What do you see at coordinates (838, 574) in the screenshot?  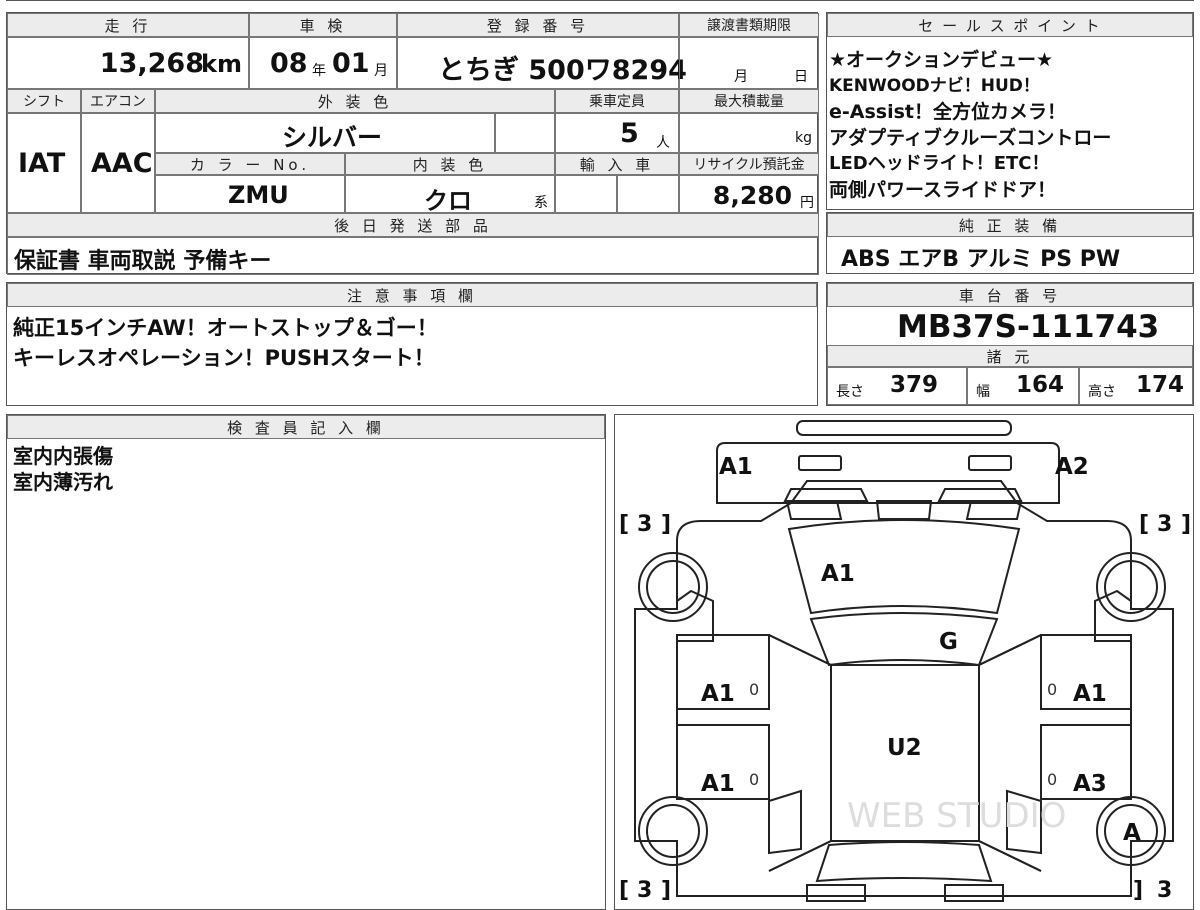 I see `damage-hood: A1` at bounding box center [838, 574].